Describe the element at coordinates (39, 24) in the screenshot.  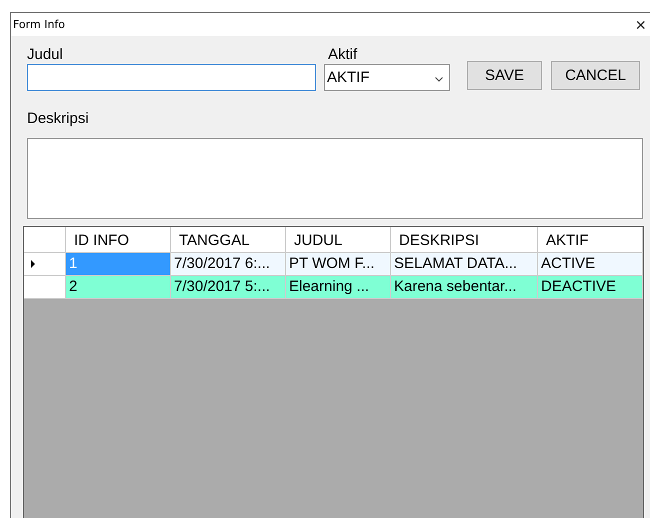
I see `window-title: Form Info` at that location.